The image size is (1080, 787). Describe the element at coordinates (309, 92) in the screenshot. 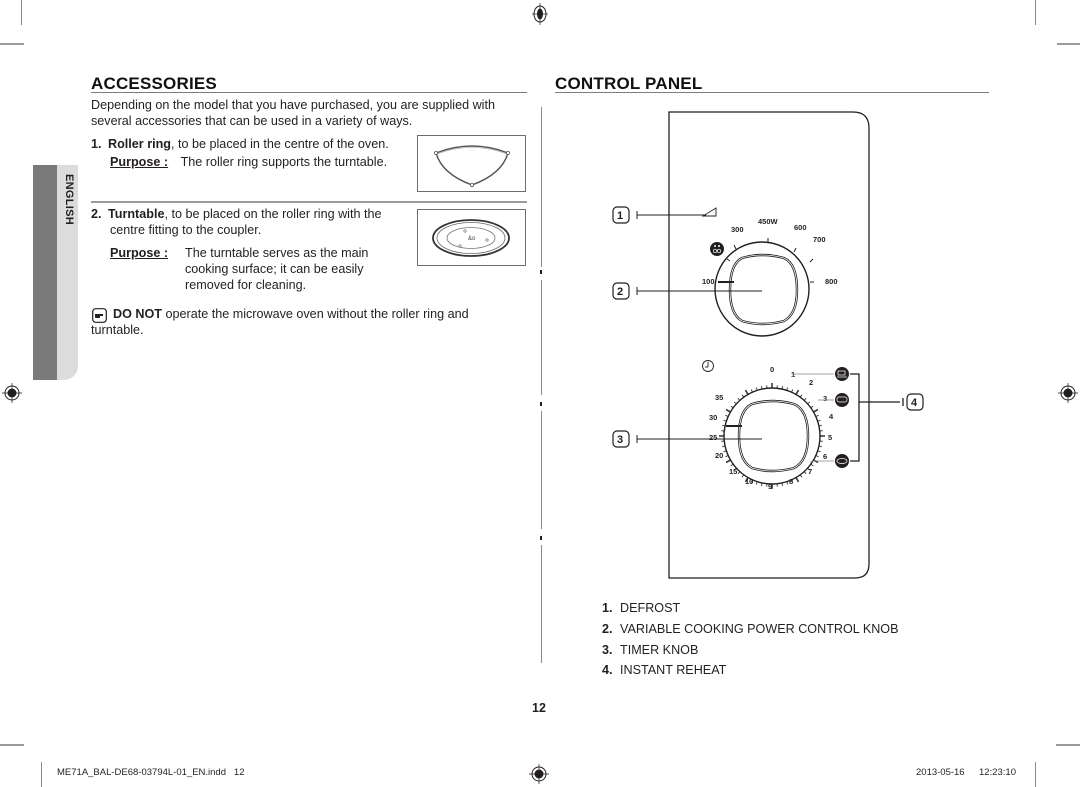

I see `accessories-title-rule` at that location.